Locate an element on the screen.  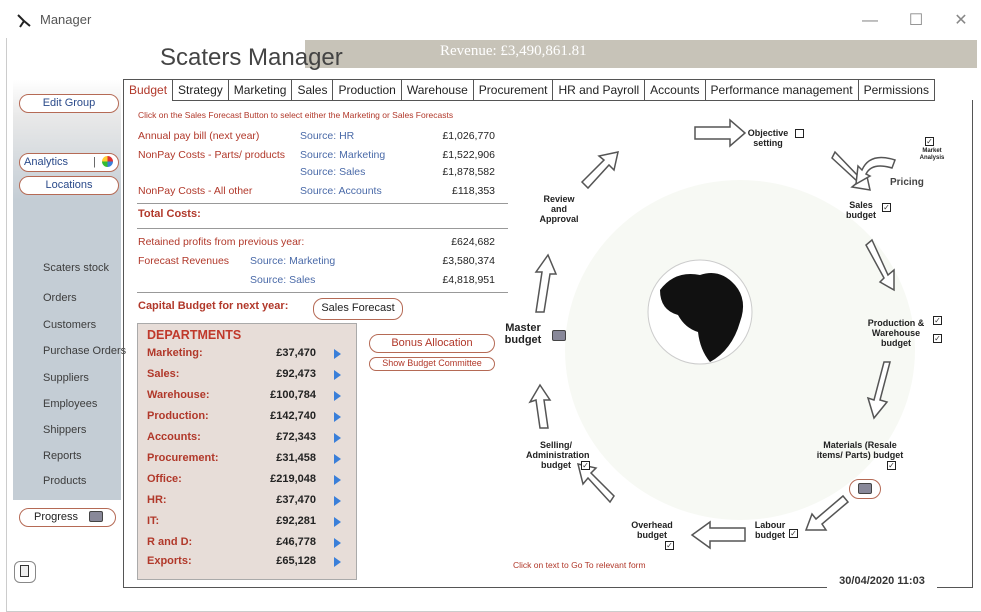
dept-hr-label: HR: is located at coordinates (157, 500).